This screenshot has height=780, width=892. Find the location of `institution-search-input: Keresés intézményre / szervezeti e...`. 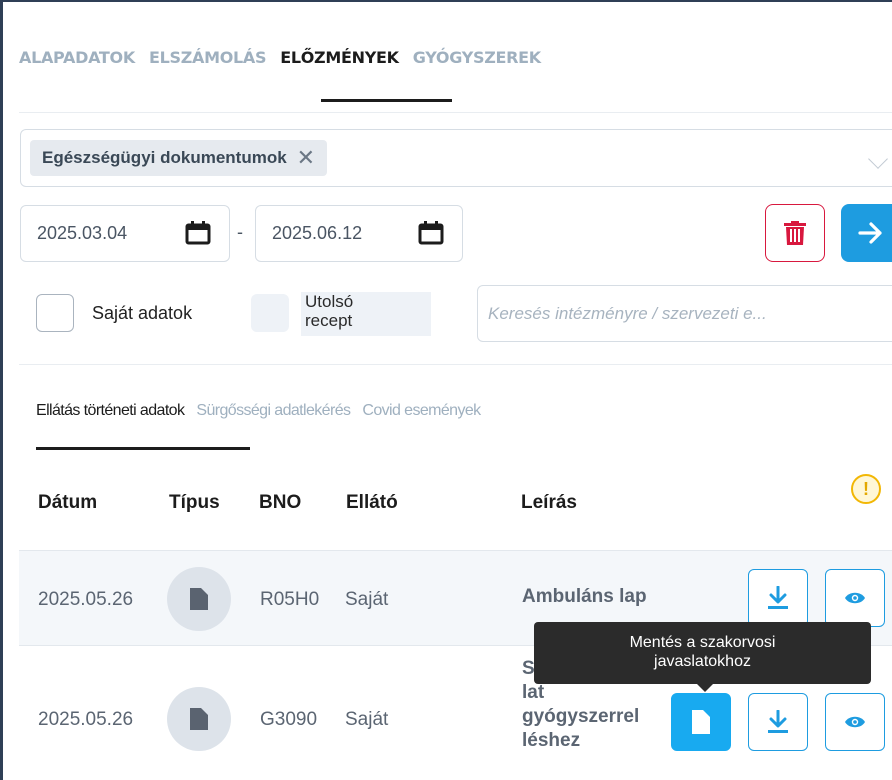

institution-search-input: Keresés intézményre / szervezeti e... is located at coordinates (684, 313).